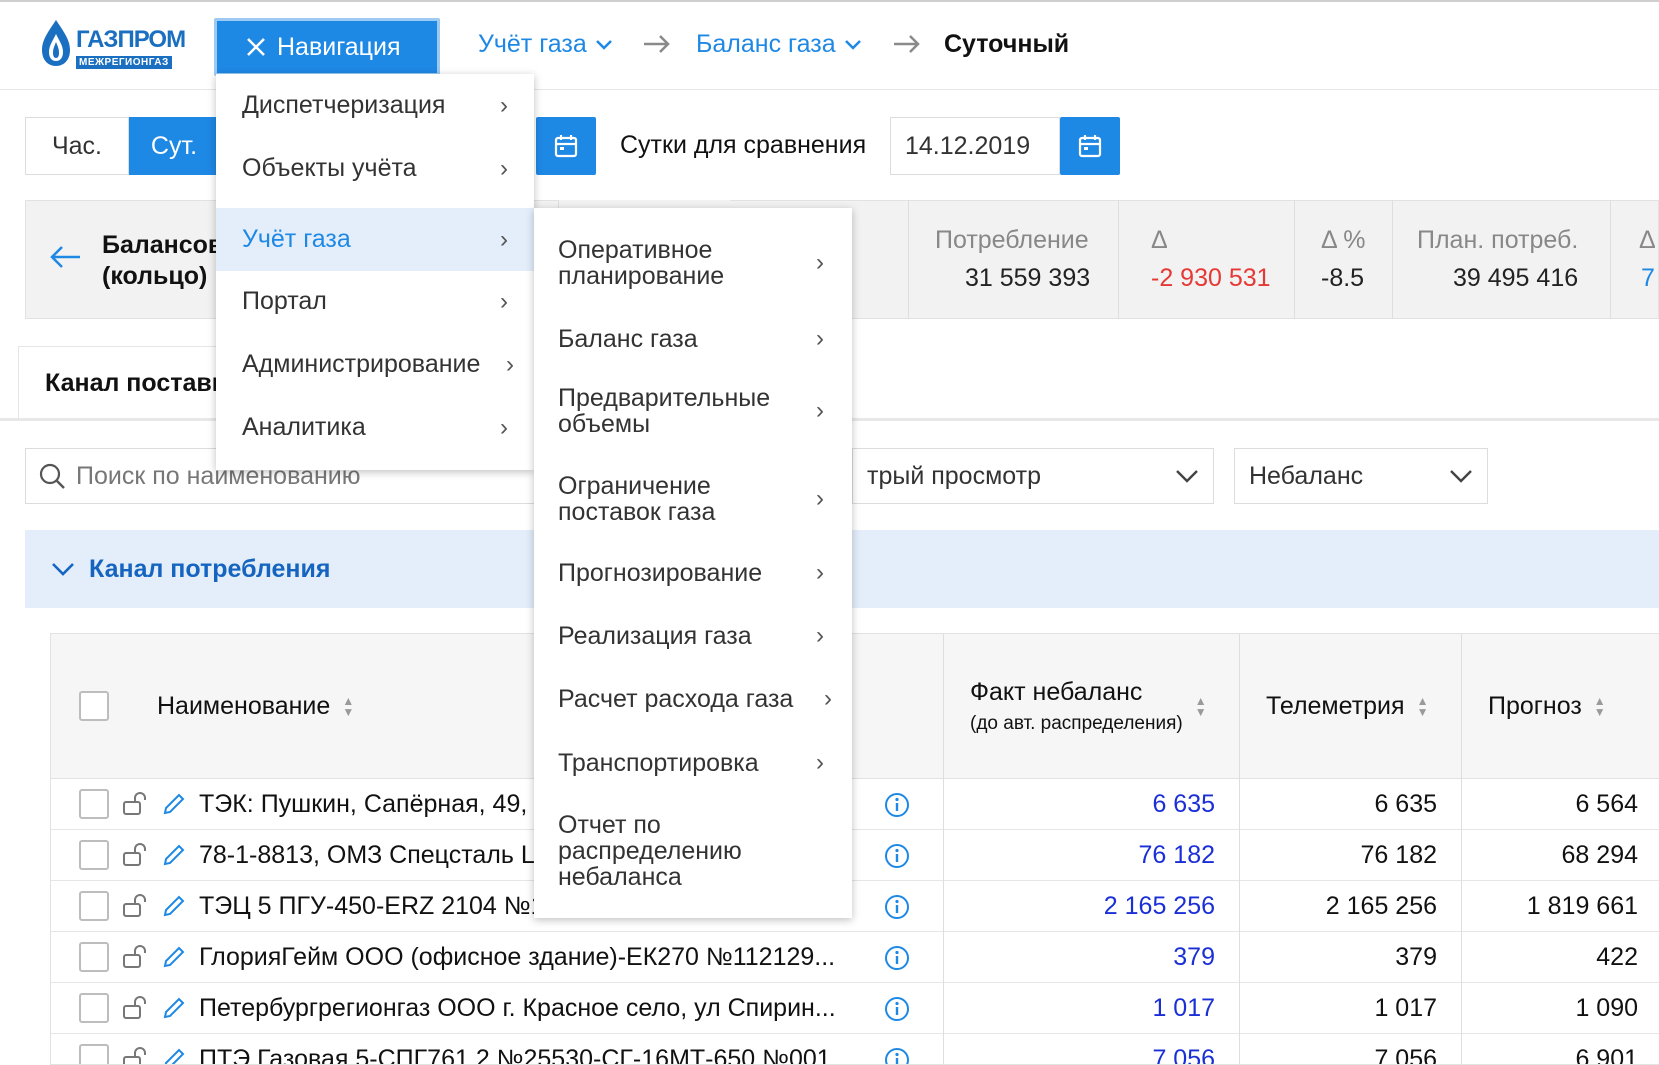 Image resolution: width=1659 pixels, height=1065 pixels. I want to click on submenu-item-transportation: Транспортировка ›, so click(693, 763).